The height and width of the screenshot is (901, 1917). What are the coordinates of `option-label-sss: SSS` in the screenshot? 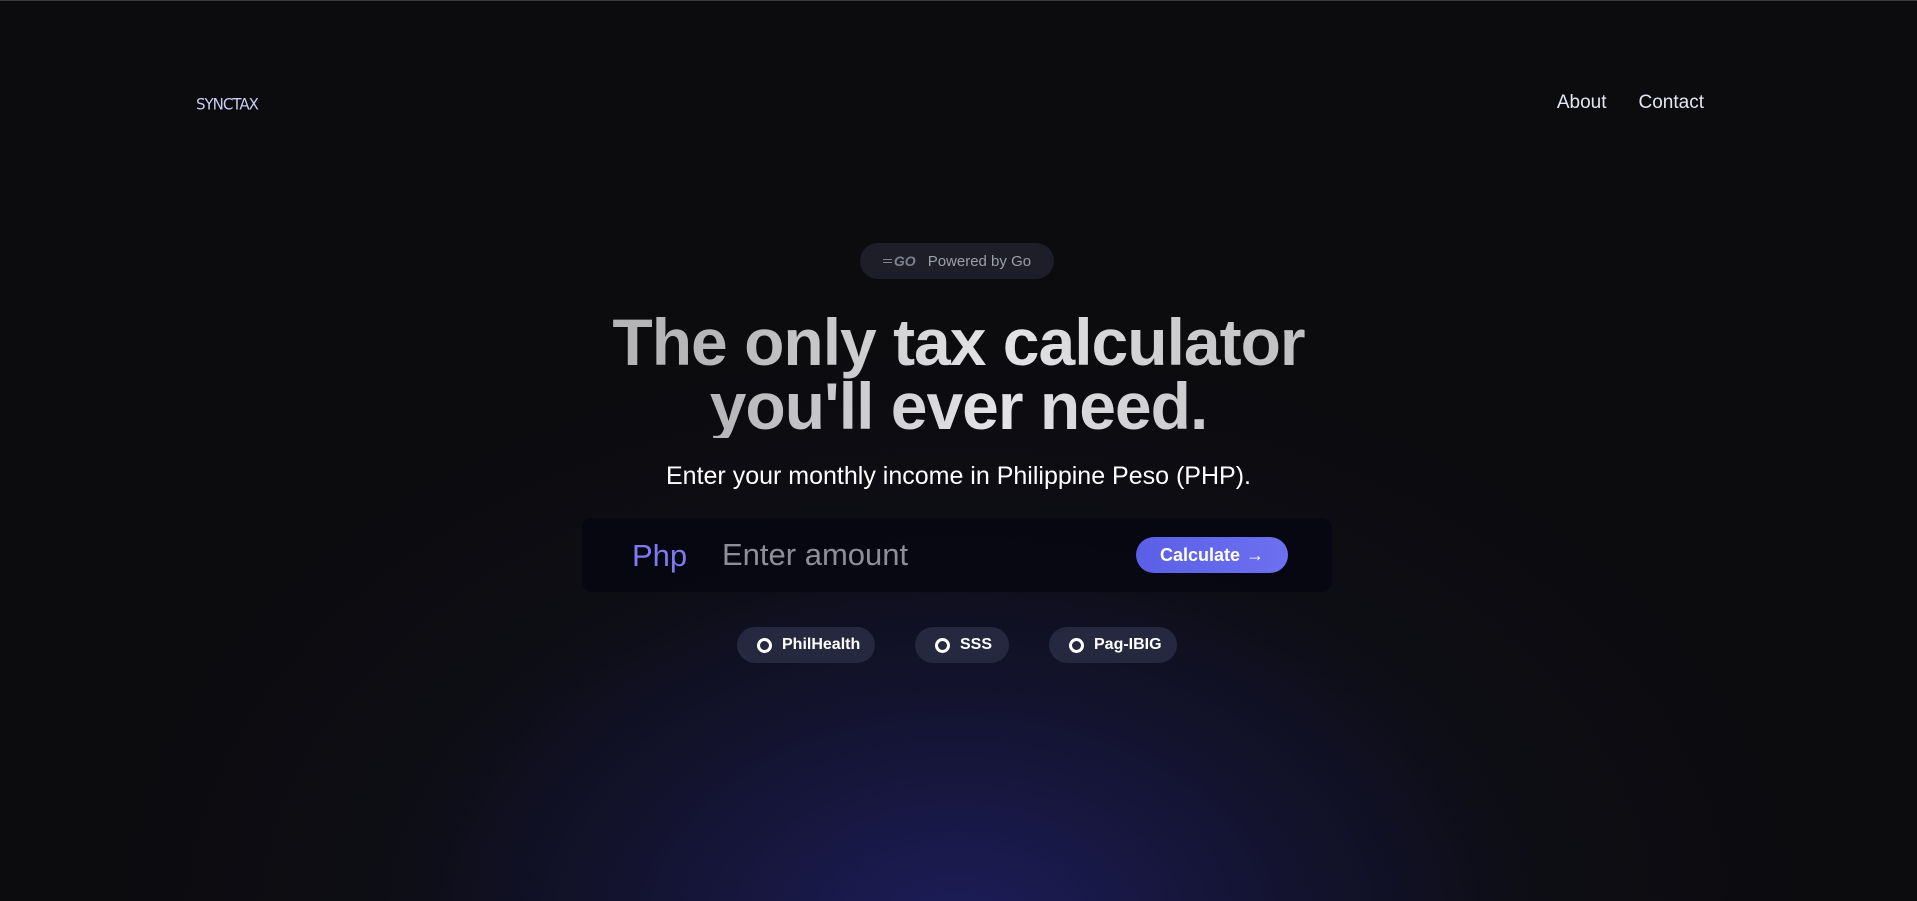 It's located at (976, 644).